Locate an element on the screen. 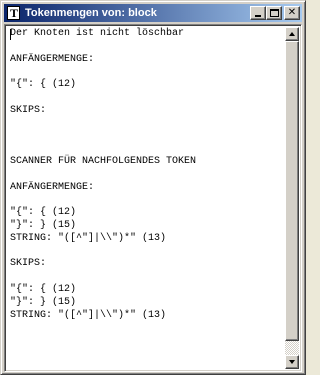  scroll-down-button is located at coordinates (292, 362).